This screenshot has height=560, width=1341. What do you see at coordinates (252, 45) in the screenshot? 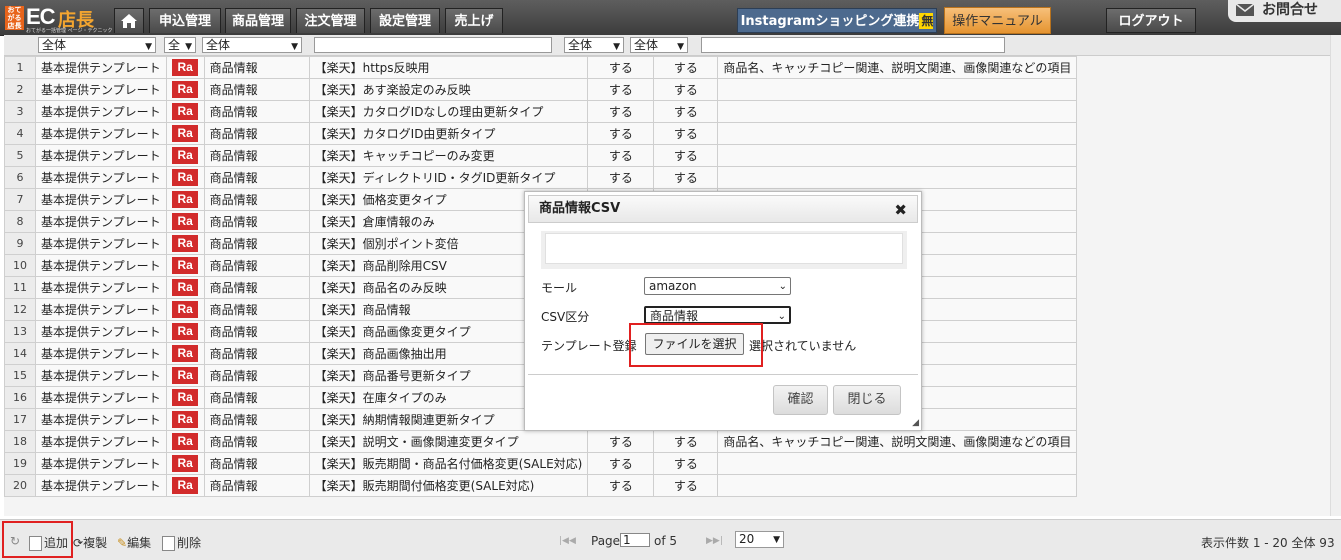
I see `filter-csv-select: 全体 ▼` at bounding box center [252, 45].